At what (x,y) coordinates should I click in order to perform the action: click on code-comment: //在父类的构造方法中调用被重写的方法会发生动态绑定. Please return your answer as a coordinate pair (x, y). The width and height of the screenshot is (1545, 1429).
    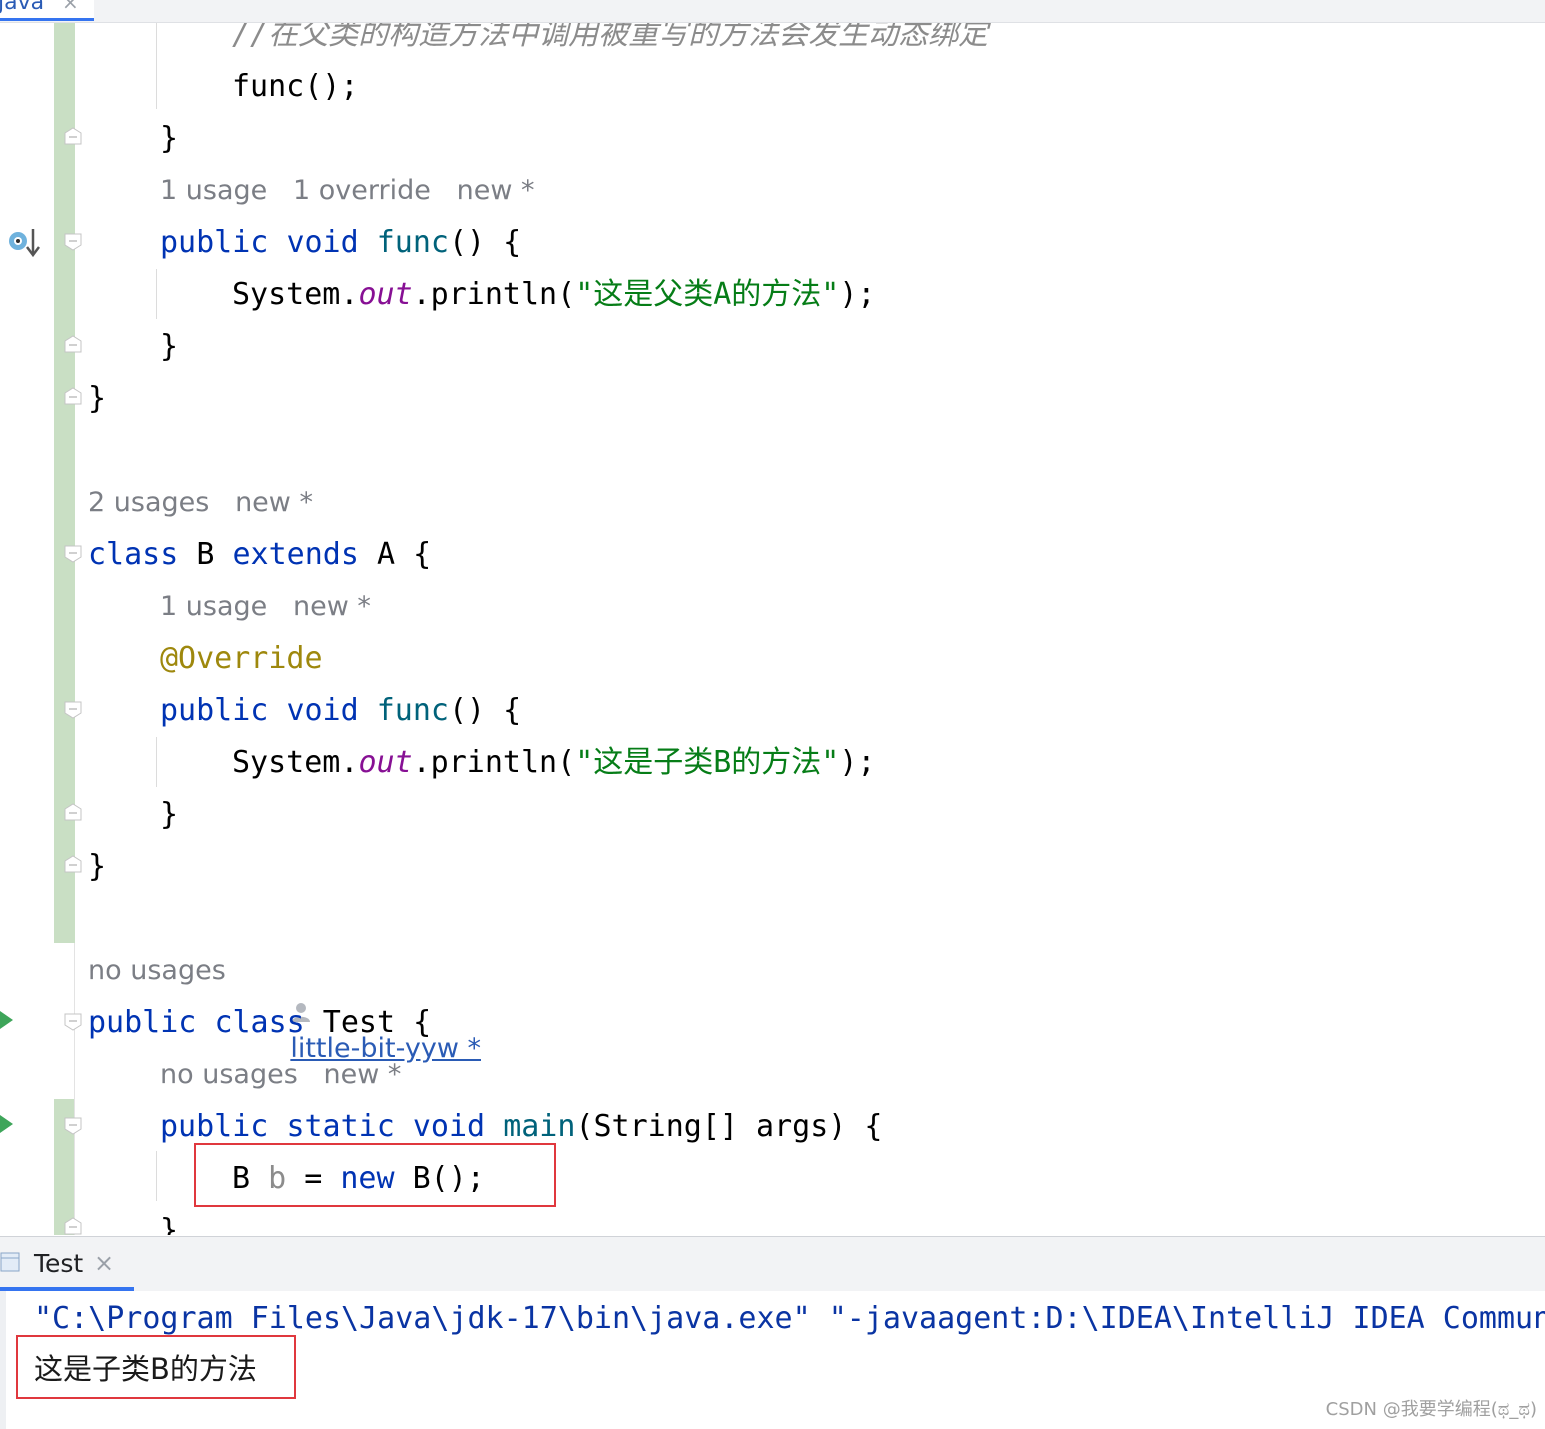
    Looking at the image, I should click on (610, 37).